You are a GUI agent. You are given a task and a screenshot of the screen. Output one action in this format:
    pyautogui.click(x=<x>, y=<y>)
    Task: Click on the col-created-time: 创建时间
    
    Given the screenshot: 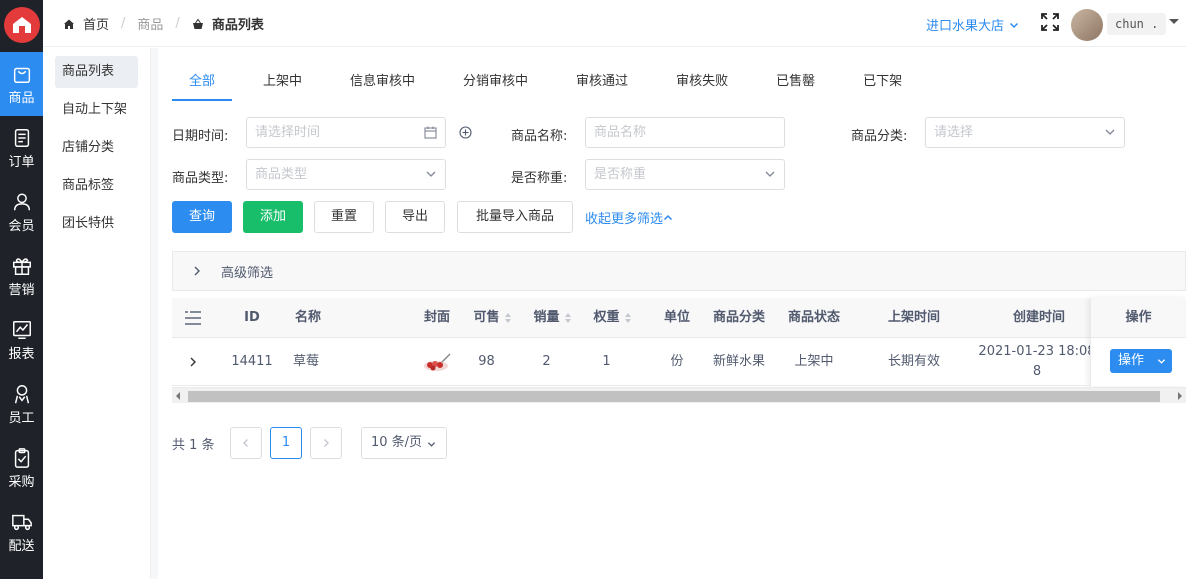 What is the action you would take?
    pyautogui.click(x=1038, y=317)
    